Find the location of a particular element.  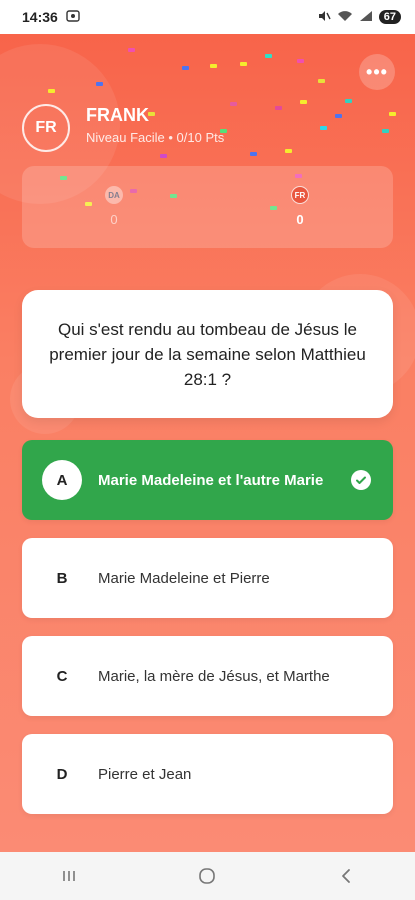

answer-letter: A is located at coordinates (62, 480).